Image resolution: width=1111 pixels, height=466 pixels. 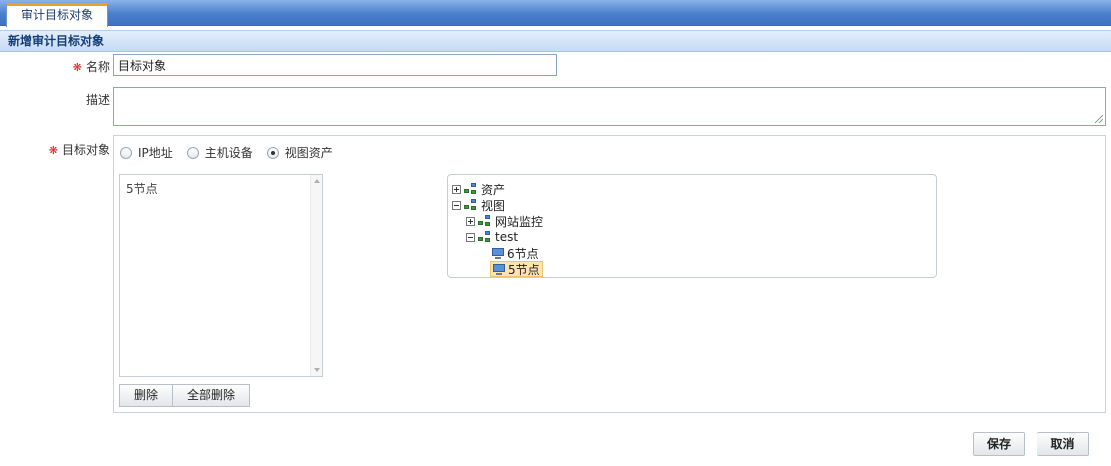 I want to click on tree-node-assets: 资产, so click(x=478, y=189).